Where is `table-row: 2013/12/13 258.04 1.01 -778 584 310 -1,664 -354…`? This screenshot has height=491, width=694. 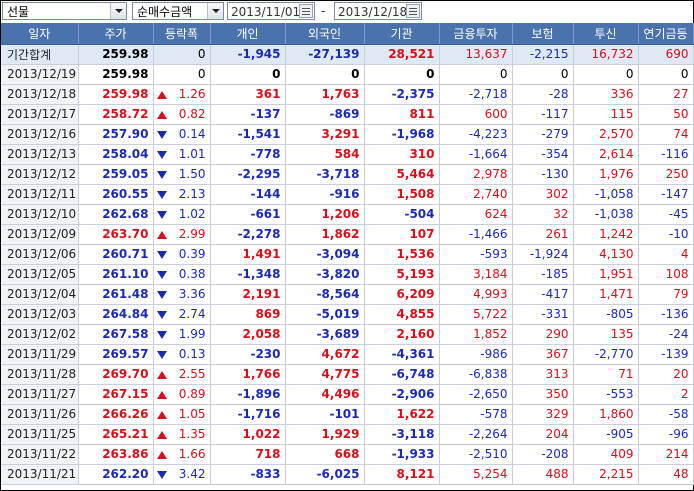
table-row: 2013/12/13 258.04 1.01 -778 584 310 -1,664 -354… is located at coordinates (347, 154).